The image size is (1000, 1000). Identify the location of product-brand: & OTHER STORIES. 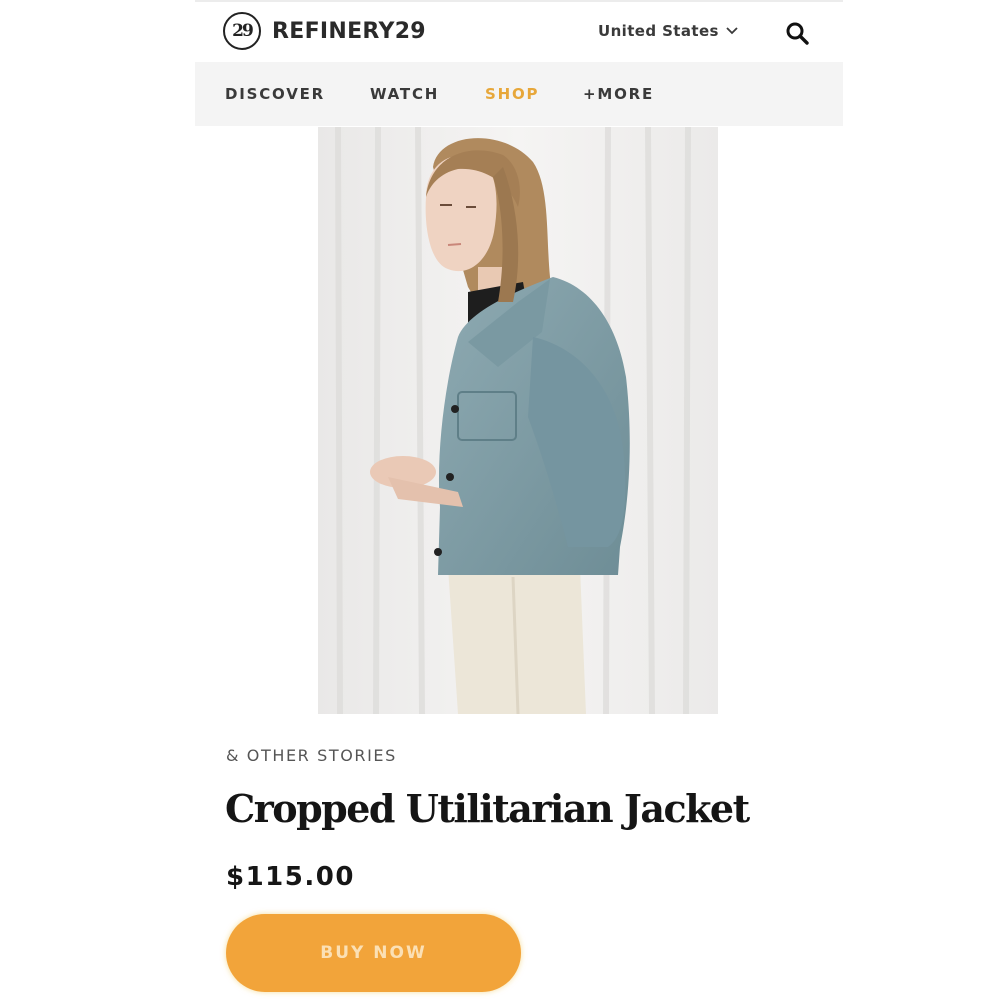
(311, 755).